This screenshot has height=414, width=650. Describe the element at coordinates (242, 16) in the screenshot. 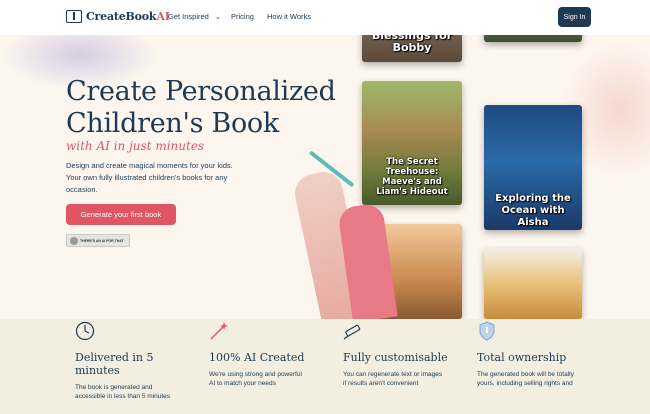

I see `nav-pricing: Pricing` at that location.